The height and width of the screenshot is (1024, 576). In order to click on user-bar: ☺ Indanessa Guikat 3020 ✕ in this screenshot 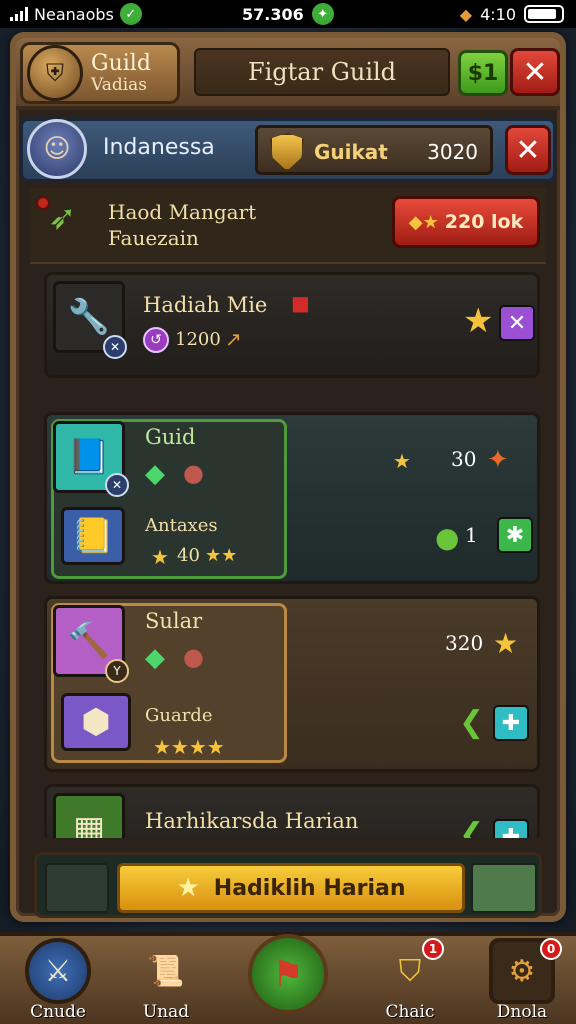, I will do `click(288, 150)`.